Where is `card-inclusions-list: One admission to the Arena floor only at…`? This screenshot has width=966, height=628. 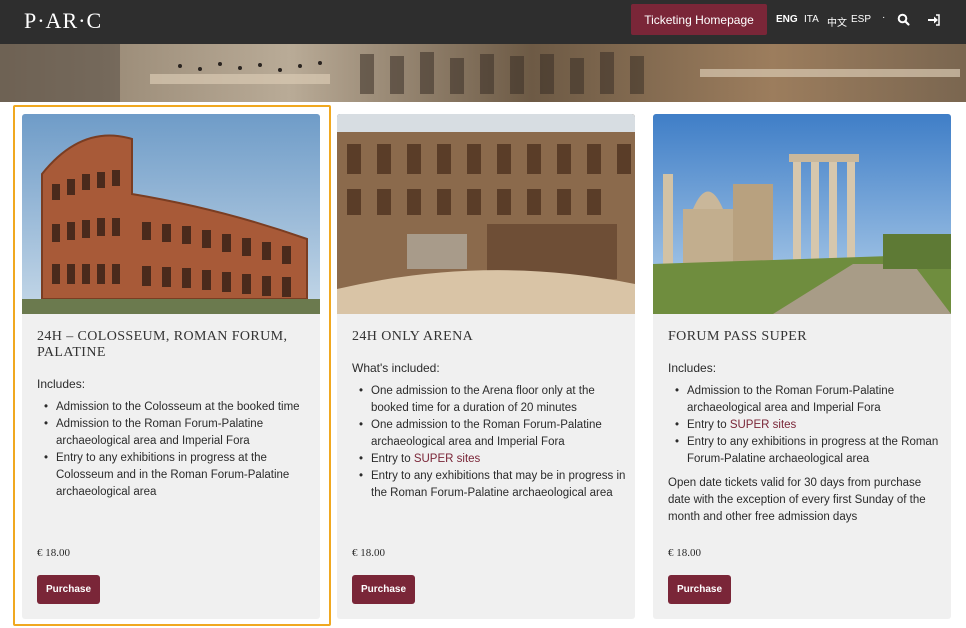 card-inclusions-list: One admission to the Arena floor only at… is located at coordinates (489, 442).